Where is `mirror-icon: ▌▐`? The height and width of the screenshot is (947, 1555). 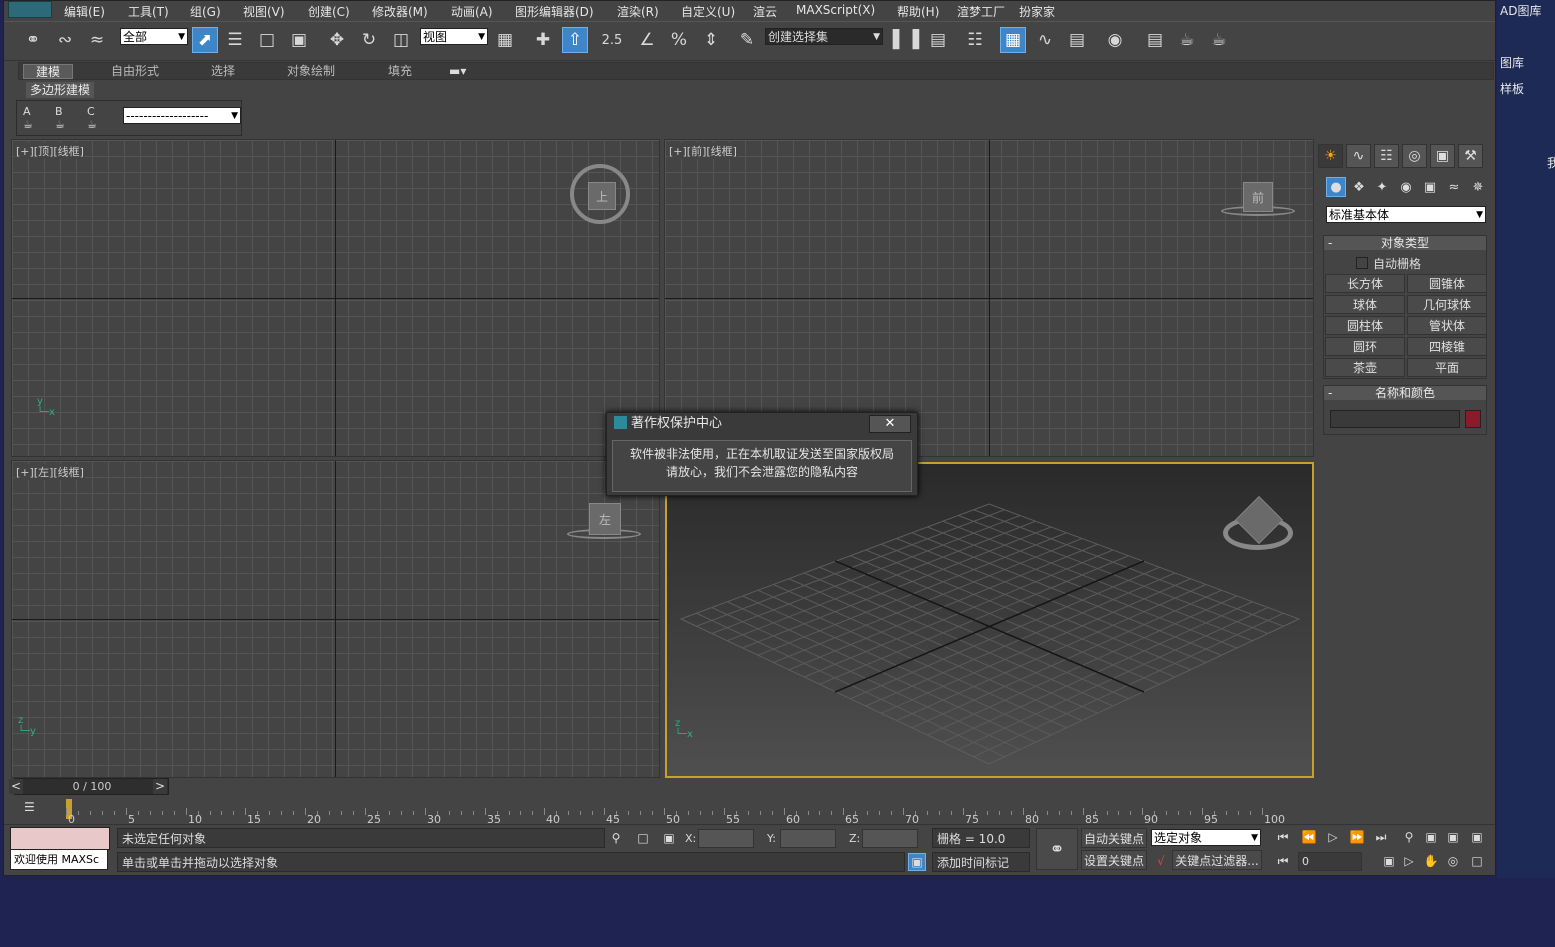
mirror-icon: ▌▐ is located at coordinates (906, 40).